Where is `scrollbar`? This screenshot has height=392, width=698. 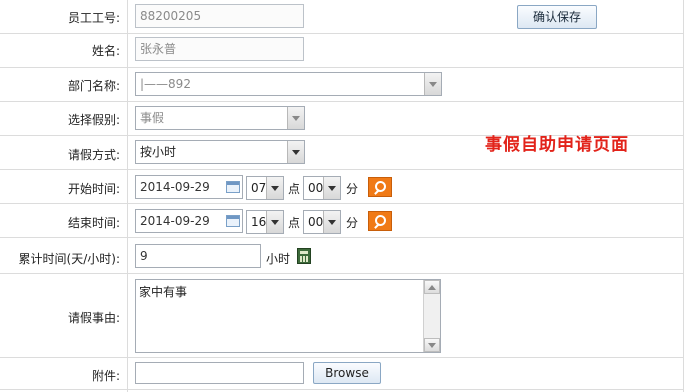 scrollbar is located at coordinates (431, 316).